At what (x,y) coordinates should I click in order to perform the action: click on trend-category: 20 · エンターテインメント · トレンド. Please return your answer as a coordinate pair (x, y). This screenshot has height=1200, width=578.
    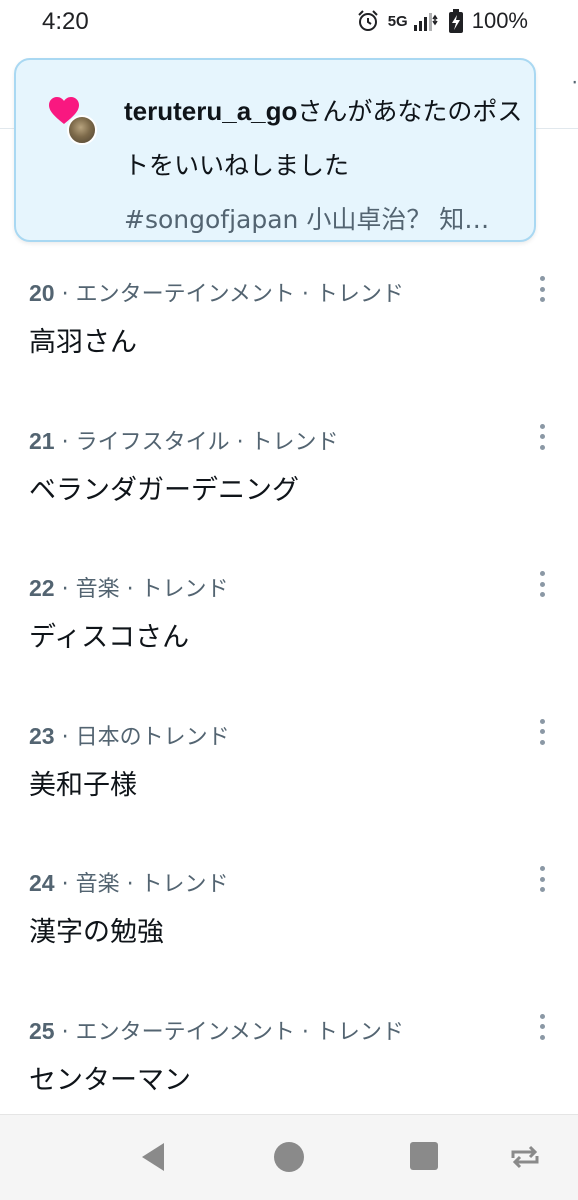
    Looking at the image, I should click on (216, 293).